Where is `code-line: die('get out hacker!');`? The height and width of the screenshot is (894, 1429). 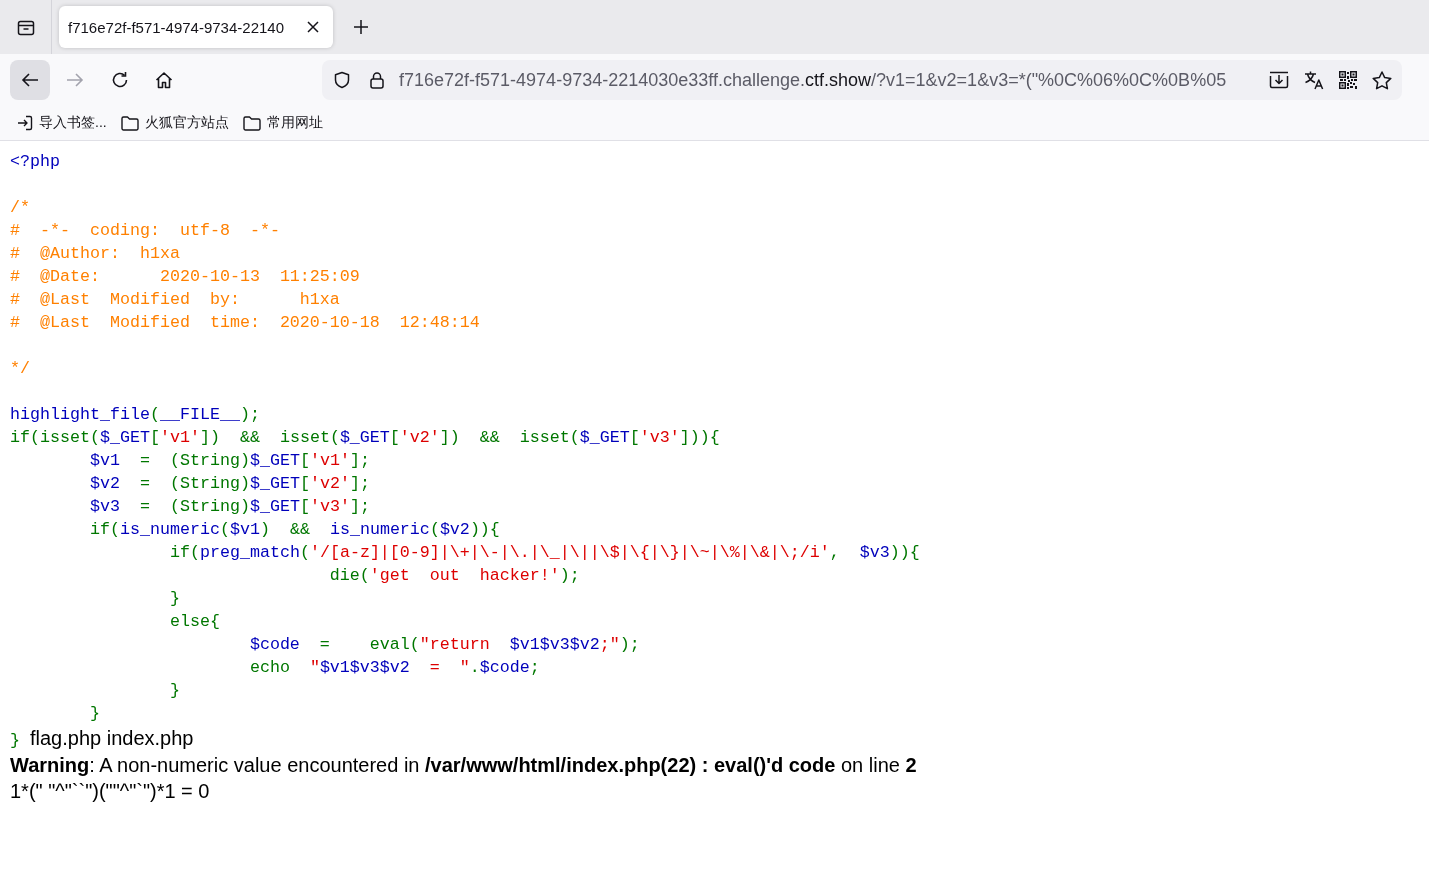 code-line: die('get out hacker!'); is located at coordinates (454, 575).